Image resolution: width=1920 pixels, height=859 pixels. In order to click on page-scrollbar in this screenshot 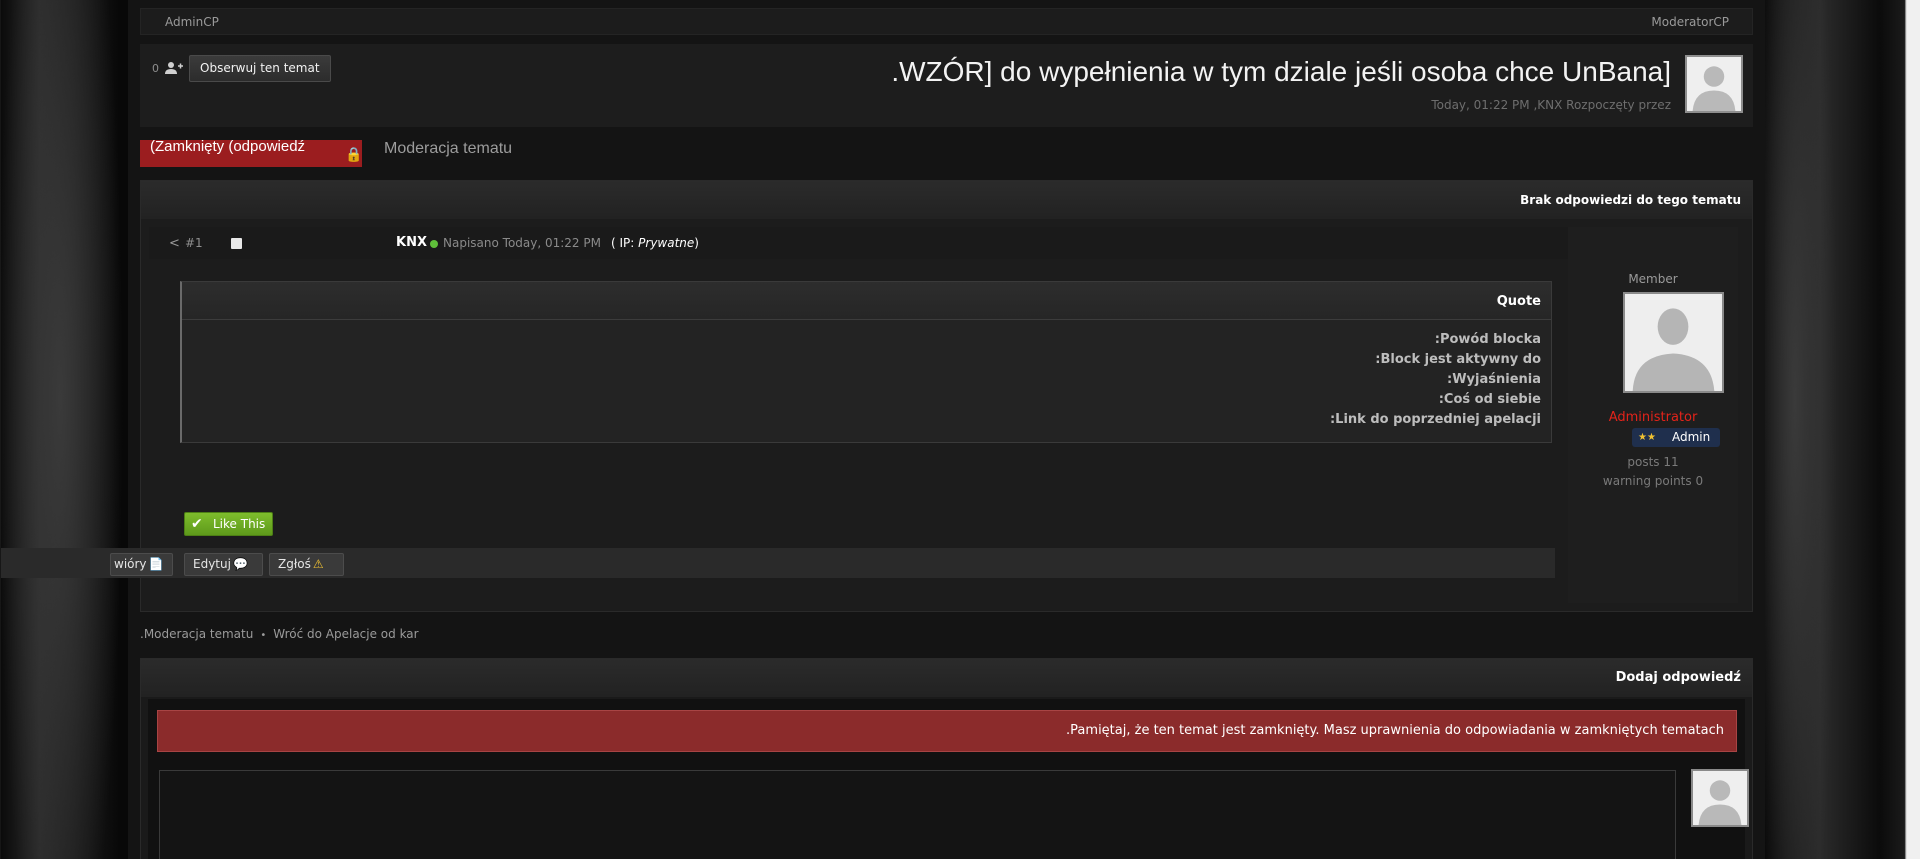, I will do `click(1913, 429)`.